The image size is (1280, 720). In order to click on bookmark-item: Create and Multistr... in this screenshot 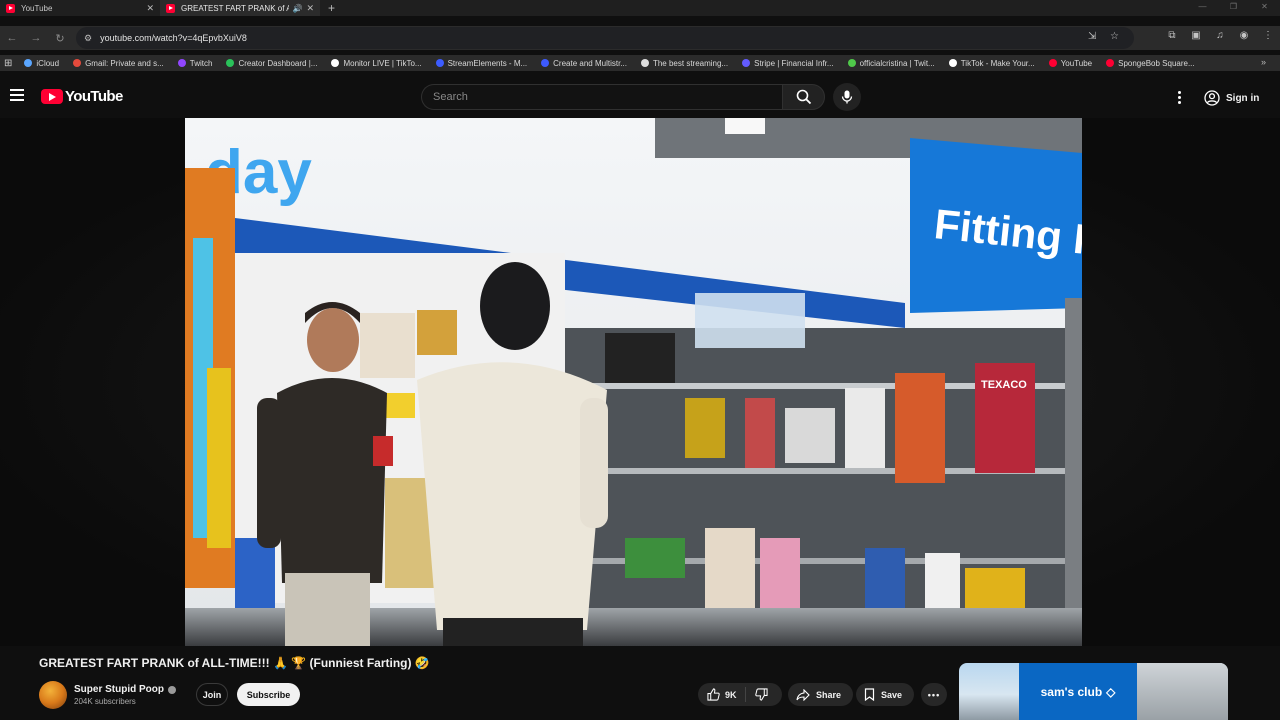, I will do `click(584, 63)`.